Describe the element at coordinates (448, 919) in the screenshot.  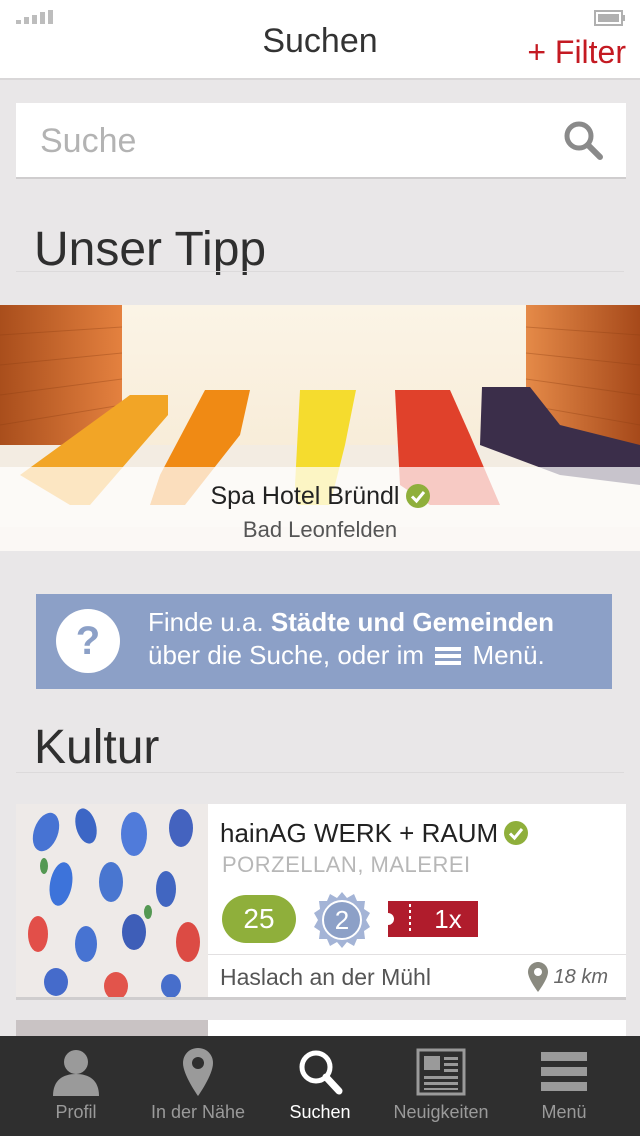
I see `ticket-value: 1x` at that location.